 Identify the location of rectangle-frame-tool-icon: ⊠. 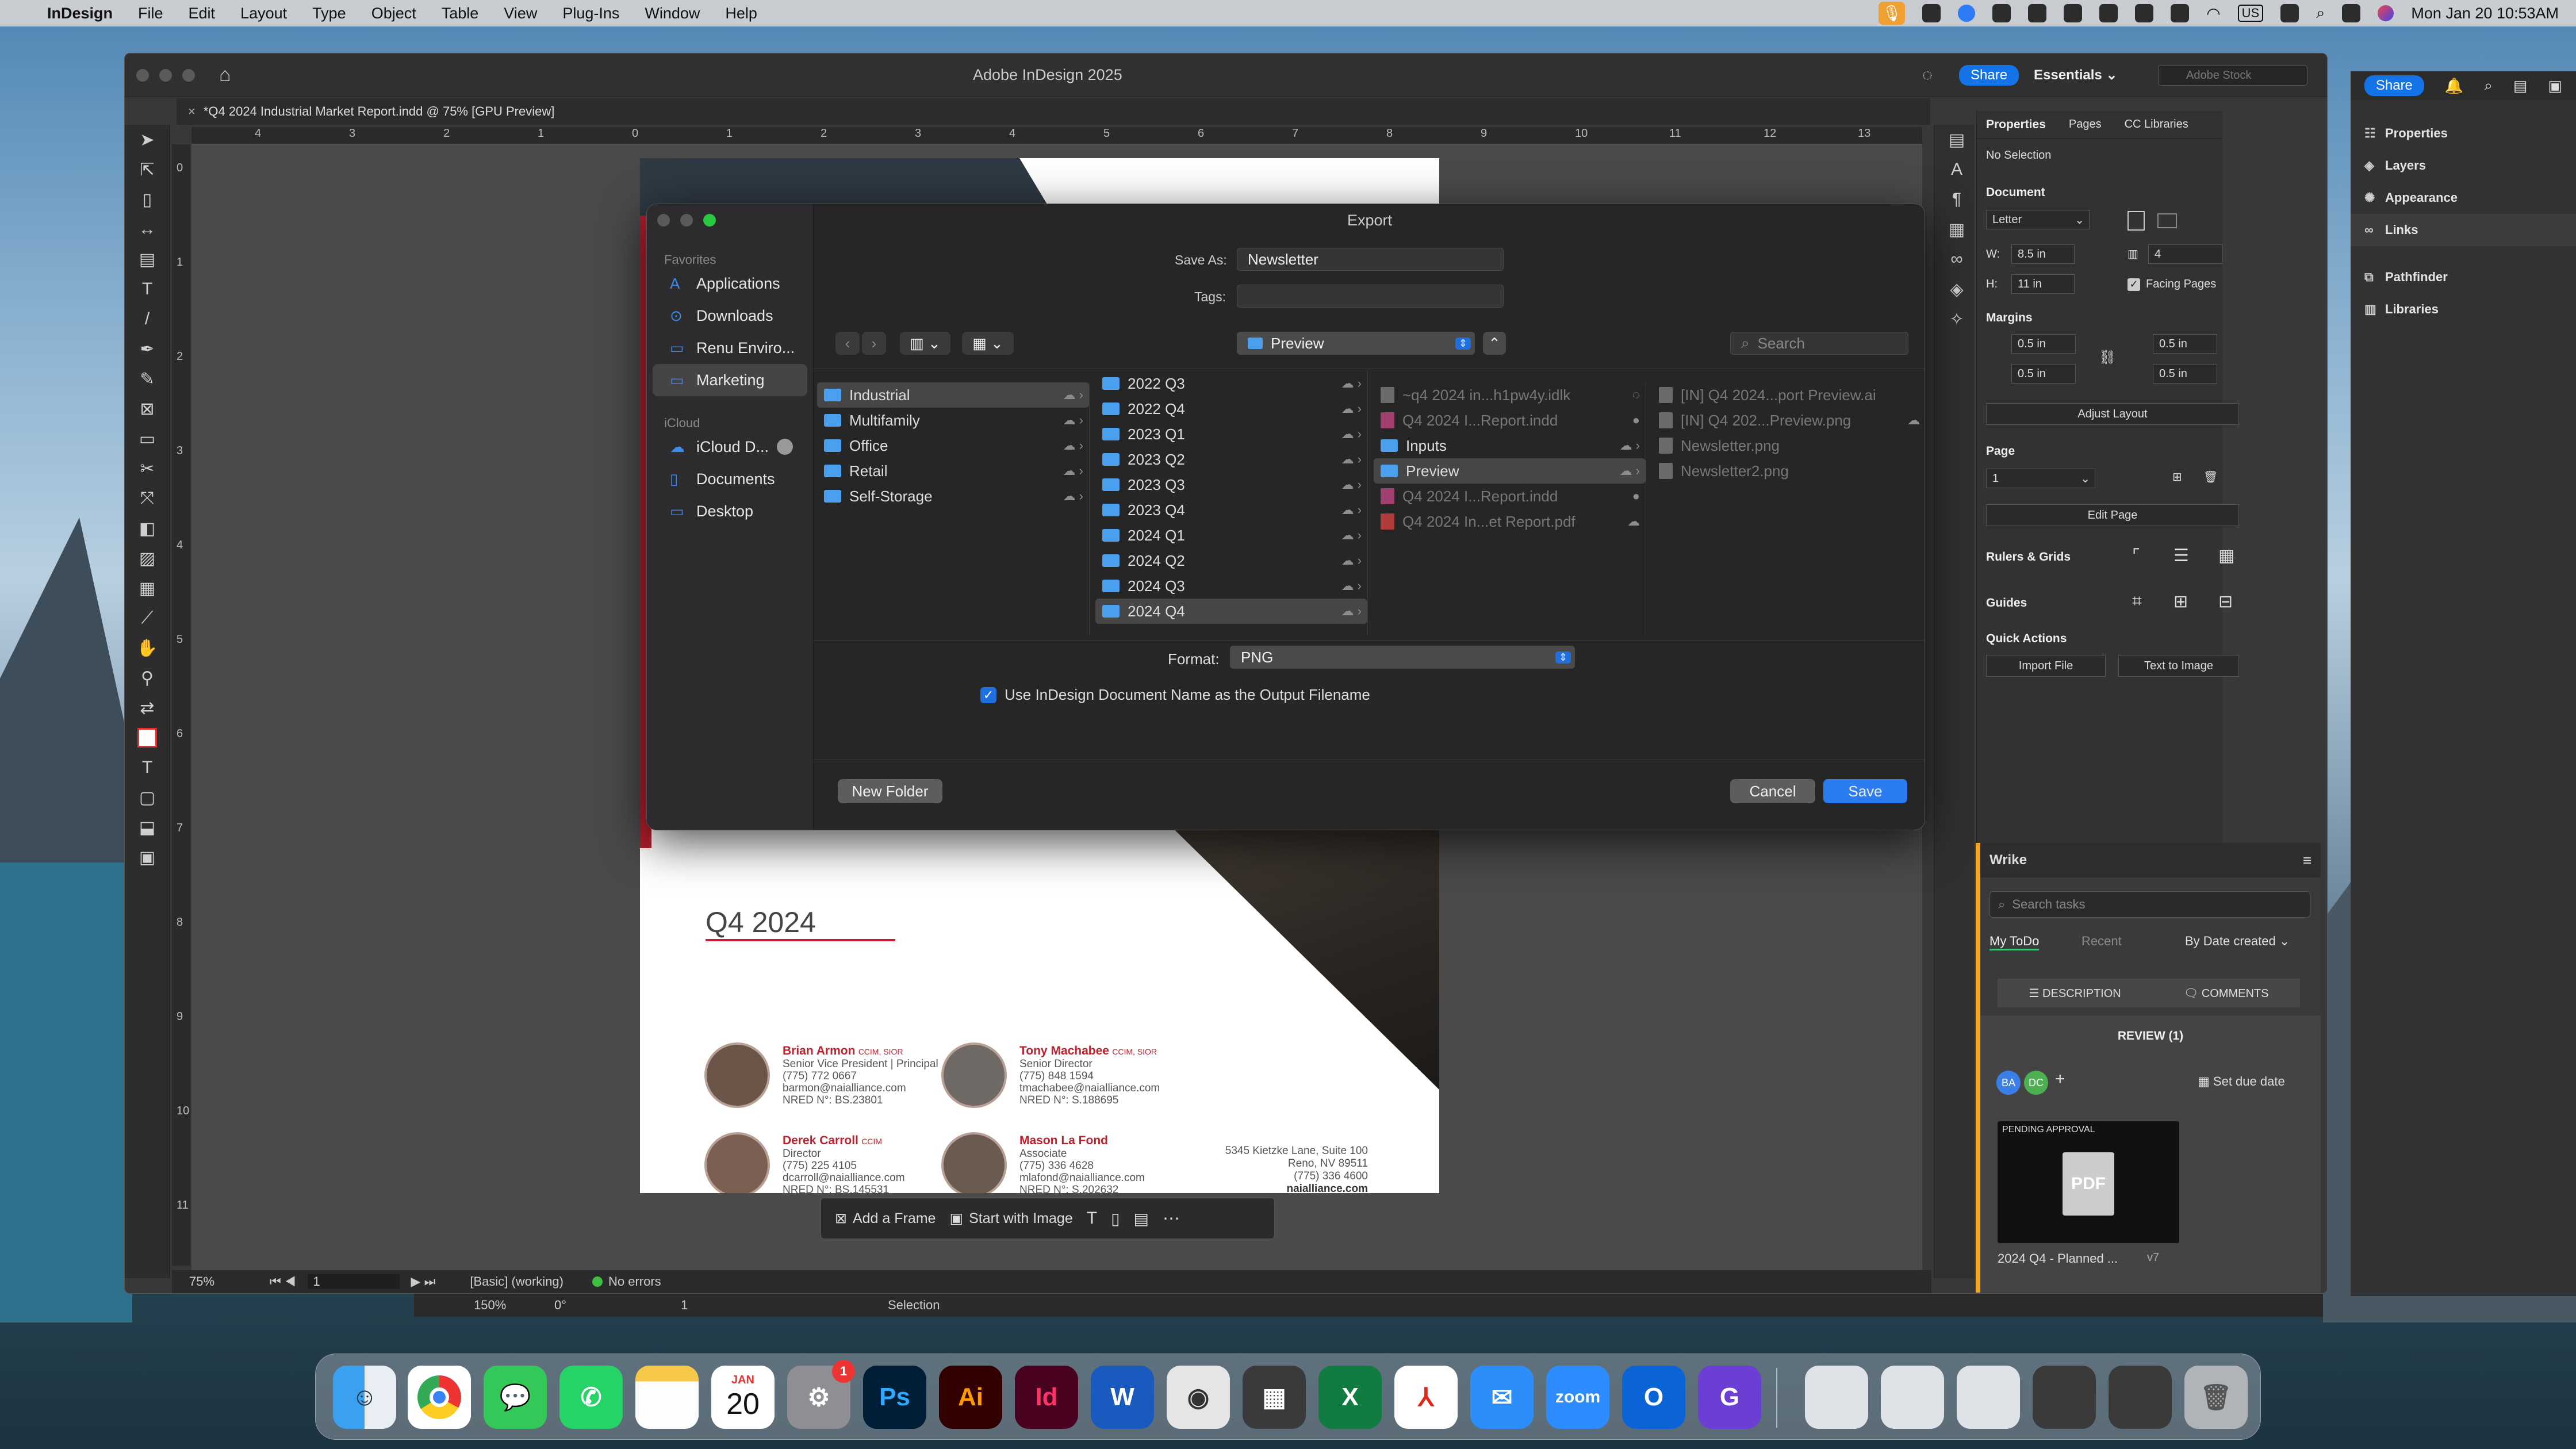
(147, 409).